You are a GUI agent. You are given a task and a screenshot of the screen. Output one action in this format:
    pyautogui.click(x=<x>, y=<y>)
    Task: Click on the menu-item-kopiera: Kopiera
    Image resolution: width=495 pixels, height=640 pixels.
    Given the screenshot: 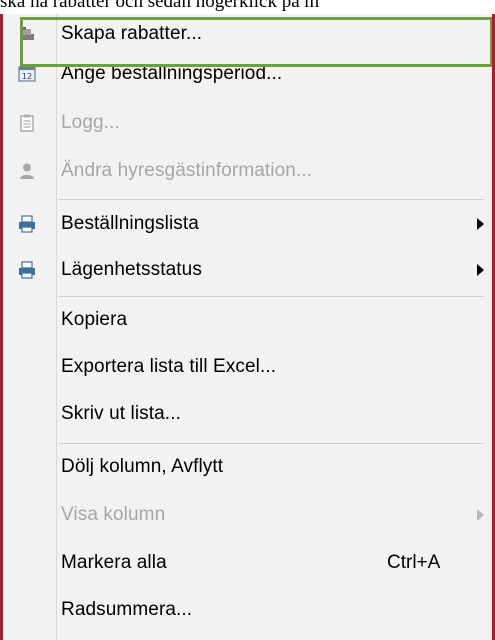 What is the action you would take?
    pyautogui.click(x=247, y=320)
    